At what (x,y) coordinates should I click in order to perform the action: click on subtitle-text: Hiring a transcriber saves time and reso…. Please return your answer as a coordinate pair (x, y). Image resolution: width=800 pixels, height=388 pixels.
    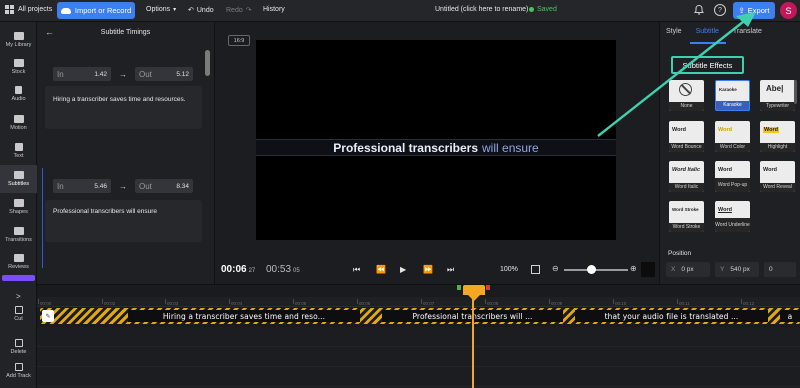
    Looking at the image, I should click on (123, 100).